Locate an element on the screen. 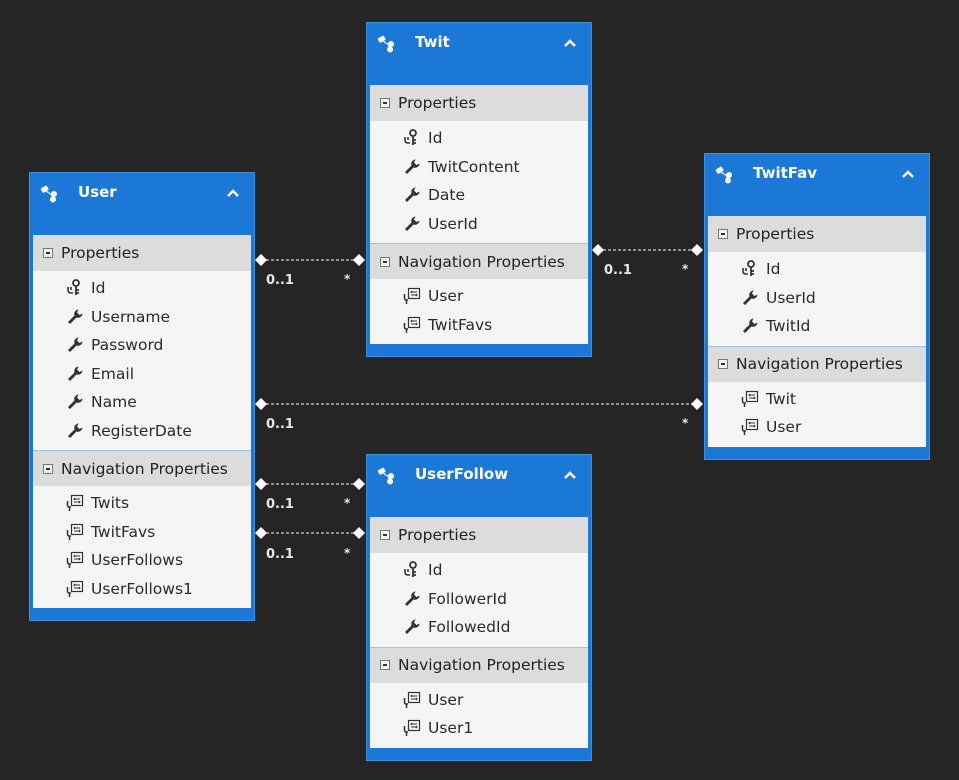 This screenshot has height=780, width=959. navigation-property-item: UserFollows1 is located at coordinates (142, 589).